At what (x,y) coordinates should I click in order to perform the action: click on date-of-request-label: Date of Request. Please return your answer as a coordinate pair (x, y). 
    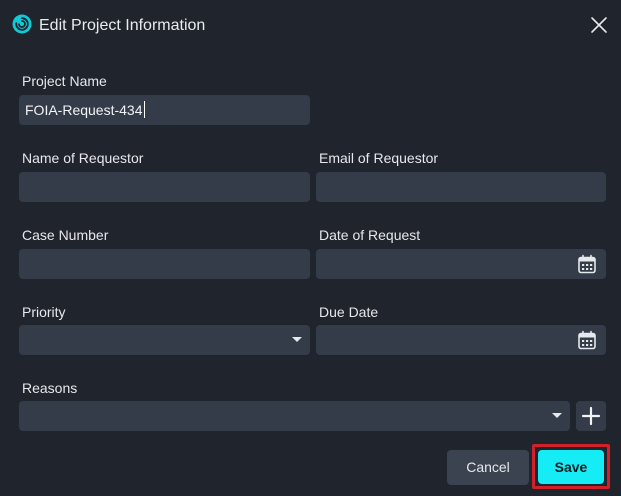
    Looking at the image, I should click on (370, 235).